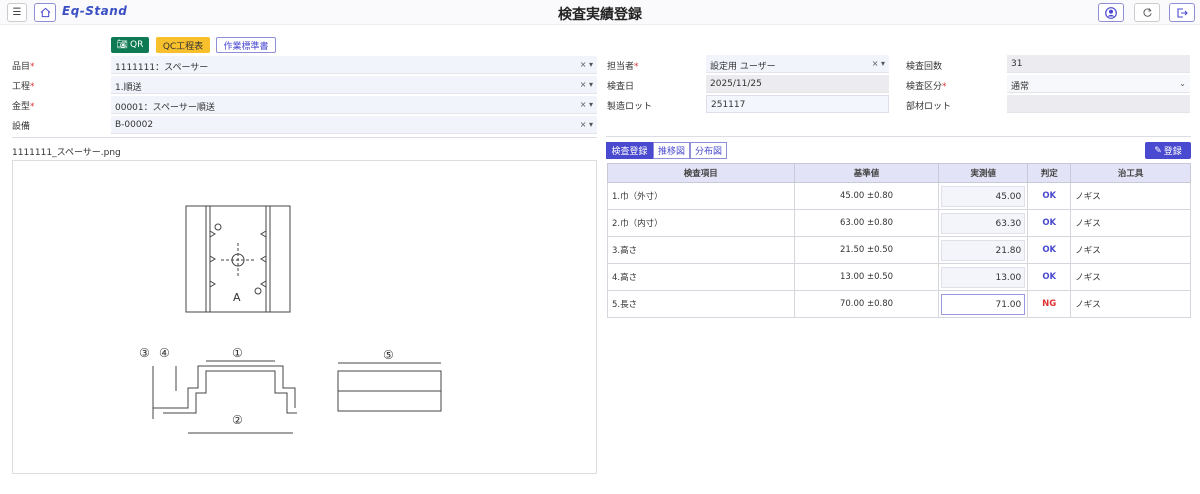  I want to click on work-standard-button: 作業標準書, so click(246, 45).